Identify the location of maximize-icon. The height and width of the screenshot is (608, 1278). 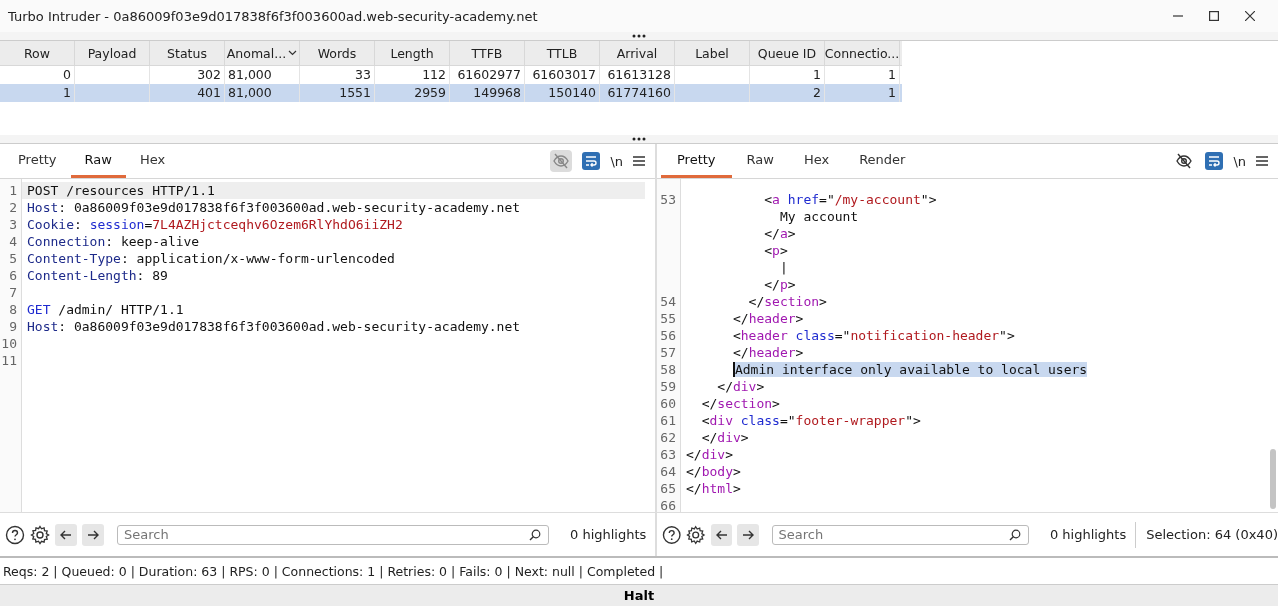
(1214, 16).